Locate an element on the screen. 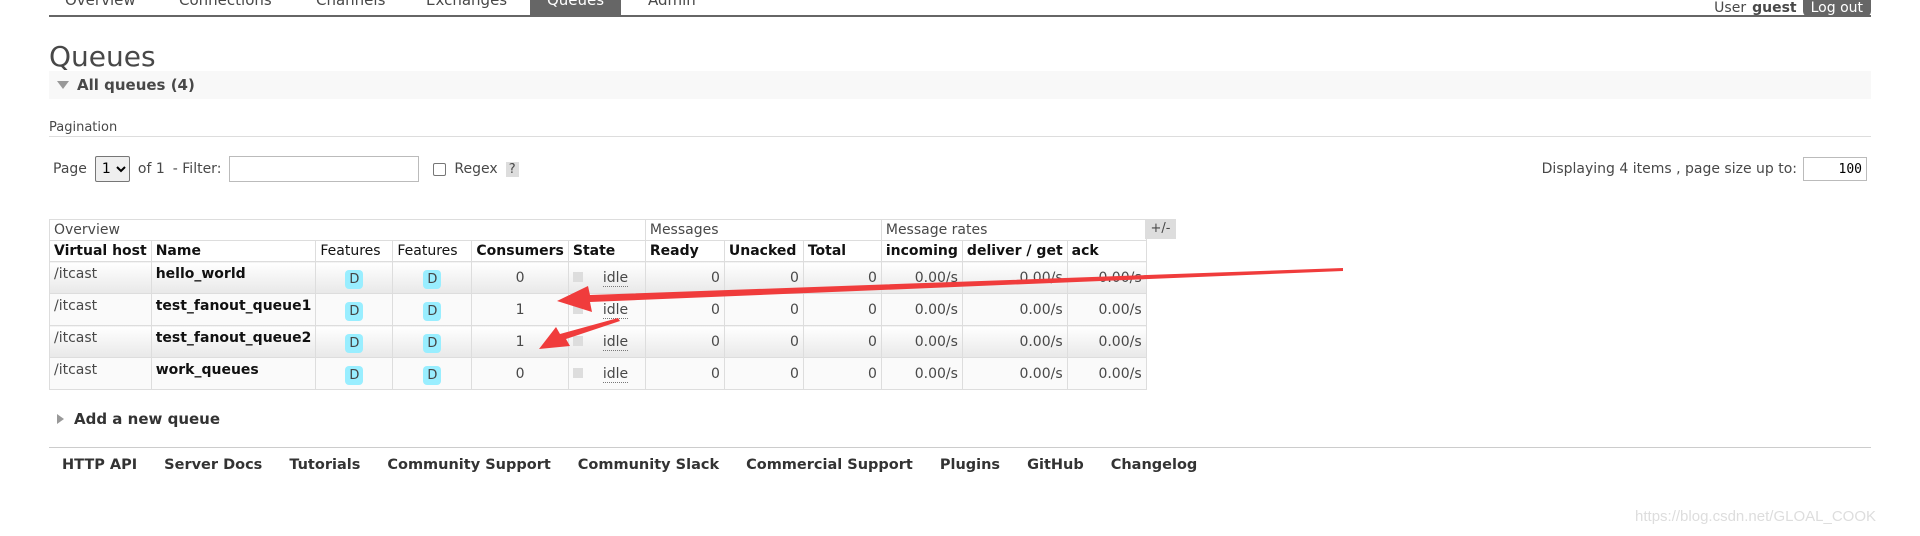 The height and width of the screenshot is (536, 1920). footer-link: Community Support is located at coordinates (468, 465).